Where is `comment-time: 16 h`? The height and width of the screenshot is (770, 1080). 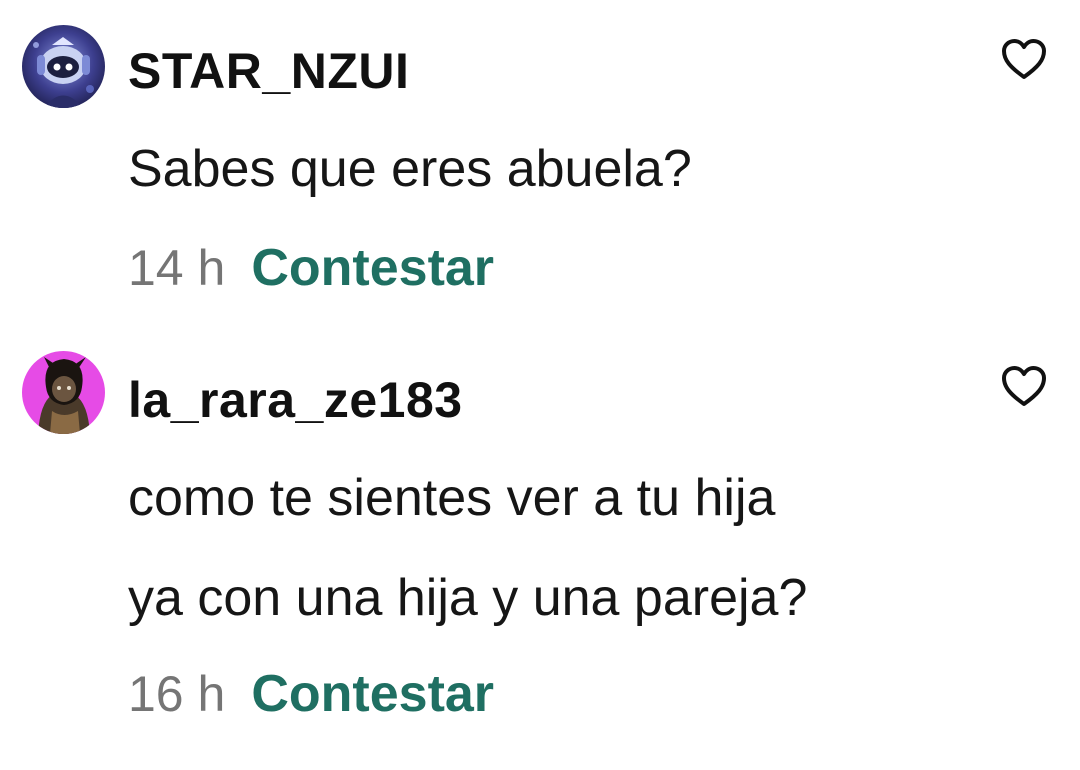 comment-time: 16 h is located at coordinates (177, 694).